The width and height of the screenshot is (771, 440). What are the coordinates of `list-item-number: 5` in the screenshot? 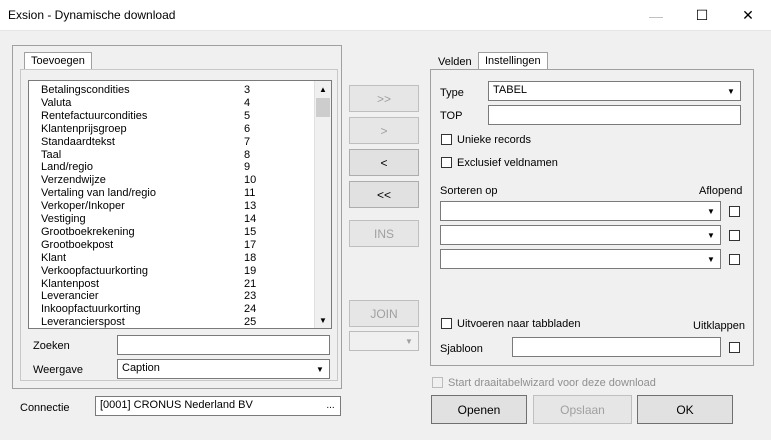 It's located at (247, 115).